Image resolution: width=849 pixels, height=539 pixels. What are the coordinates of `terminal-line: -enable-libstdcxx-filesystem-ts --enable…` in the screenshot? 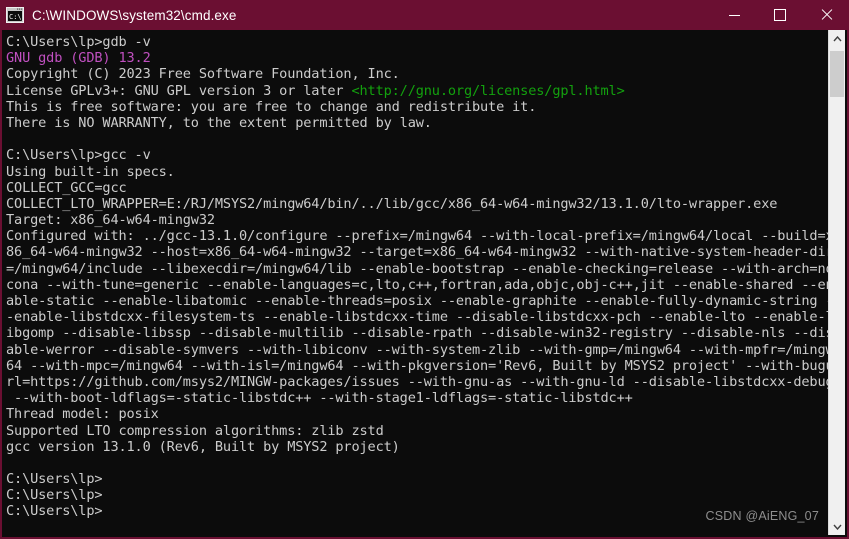 It's located at (417, 317).